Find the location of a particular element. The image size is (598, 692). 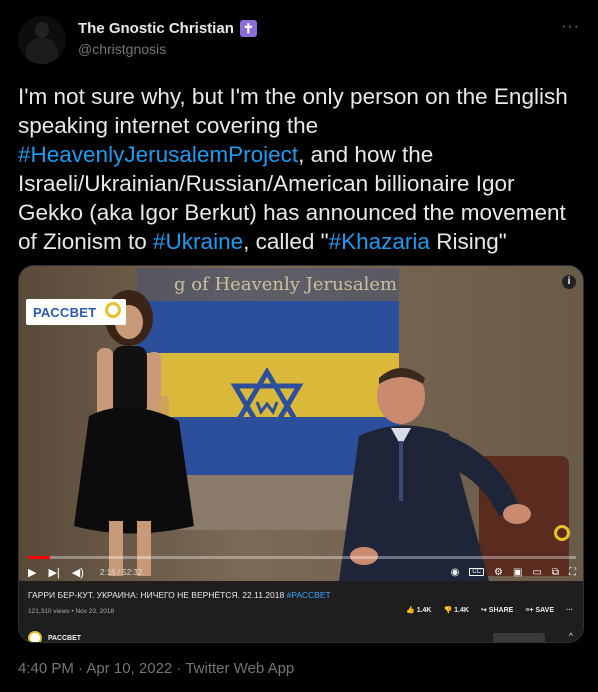

tweet-text-part: Rising" is located at coordinates (468, 241).